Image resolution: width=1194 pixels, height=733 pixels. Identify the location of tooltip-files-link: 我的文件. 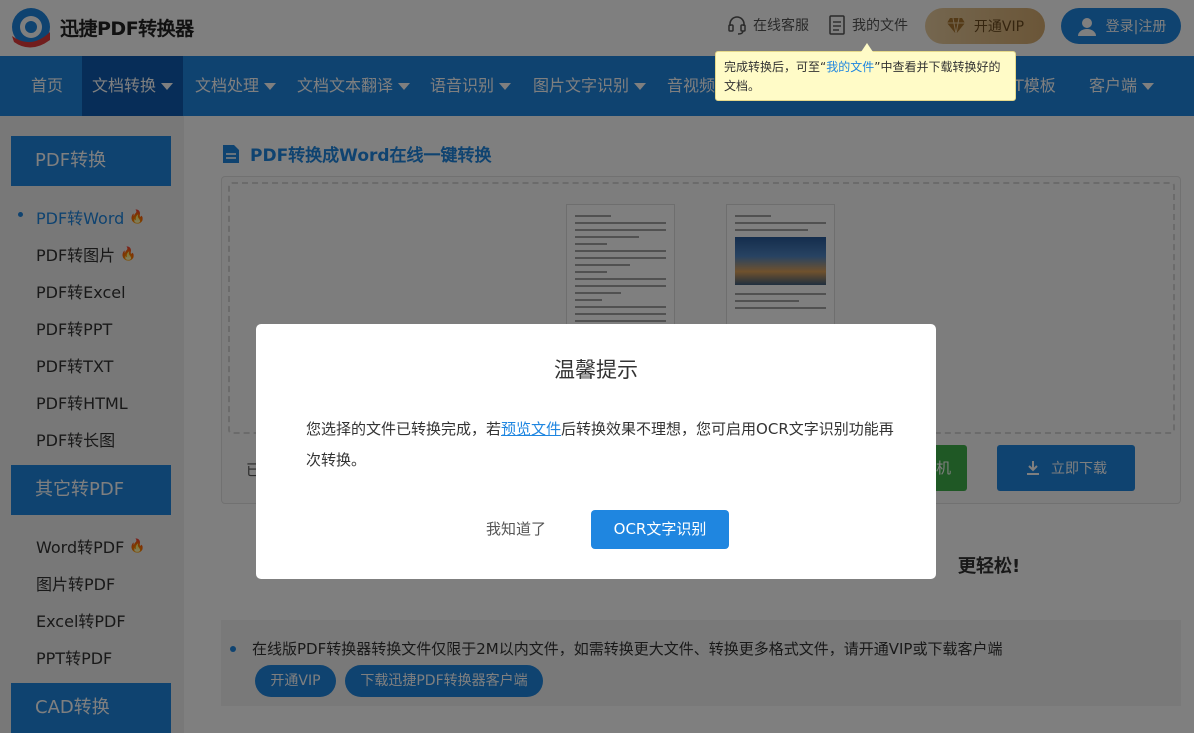
(850, 67).